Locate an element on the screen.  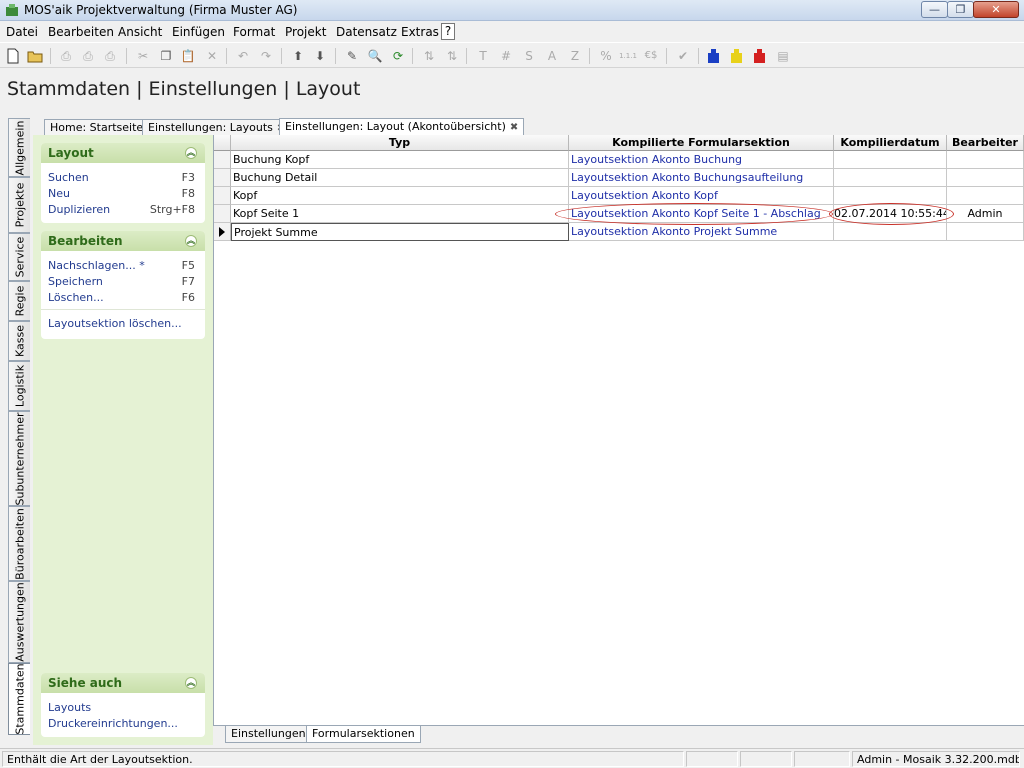
check-icon: ✔ is located at coordinates (683, 56).